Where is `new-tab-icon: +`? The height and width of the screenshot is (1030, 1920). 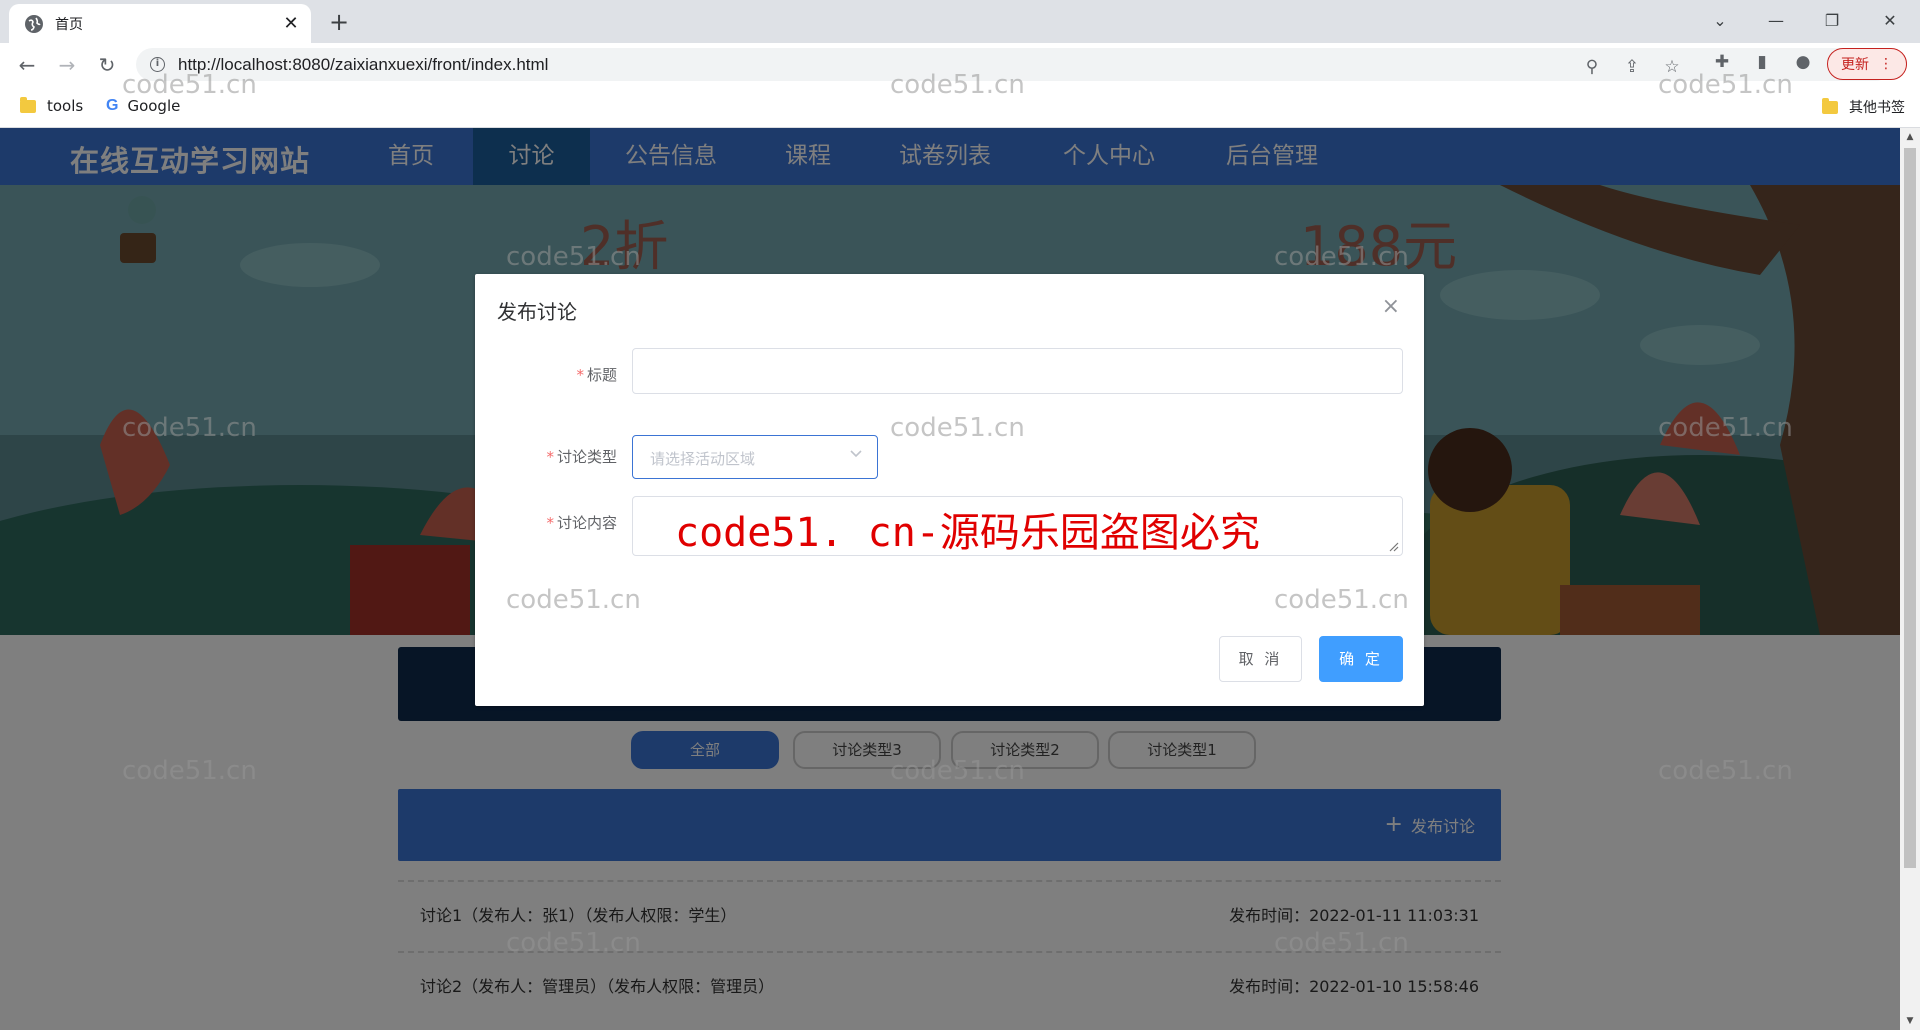
new-tab-icon: + is located at coordinates (339, 22).